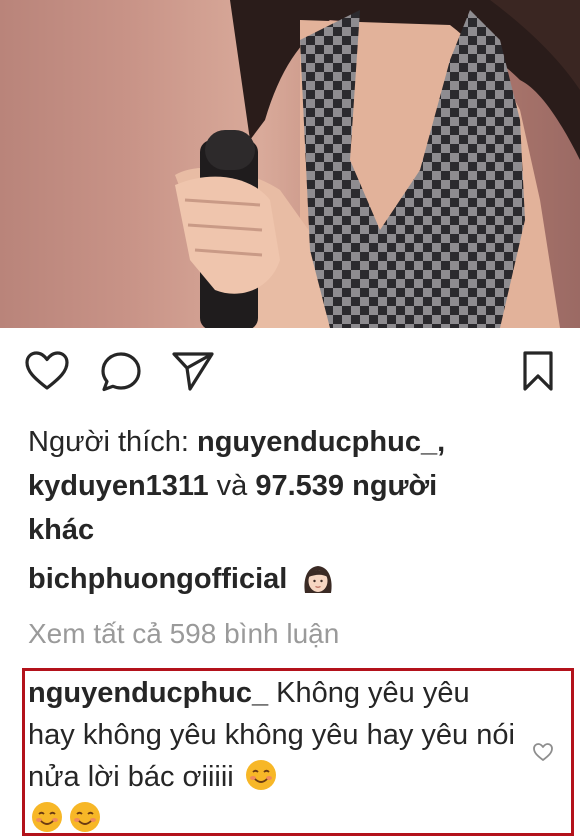 The height and width of the screenshot is (840, 580). I want to click on caption: bichphuongofficial, so click(293, 579).